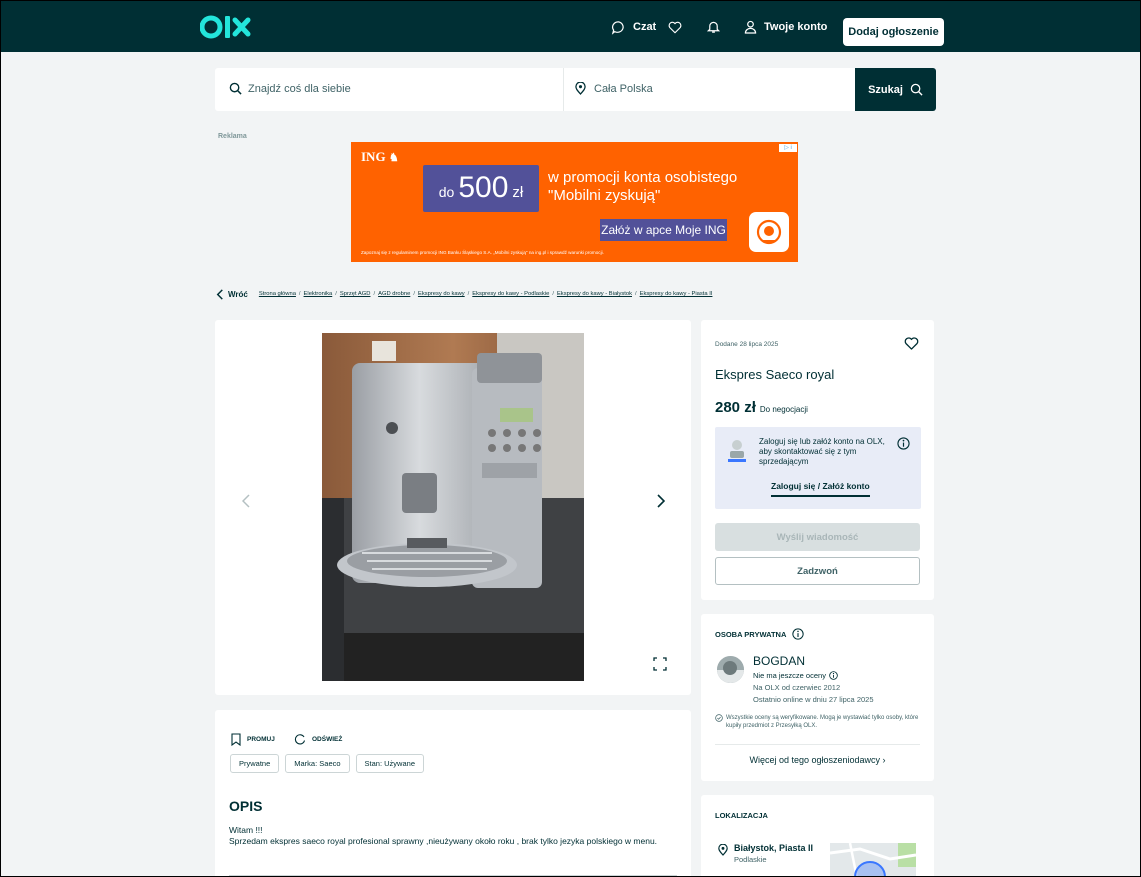 The image size is (1141, 877). I want to click on favorites-link, so click(675, 27).